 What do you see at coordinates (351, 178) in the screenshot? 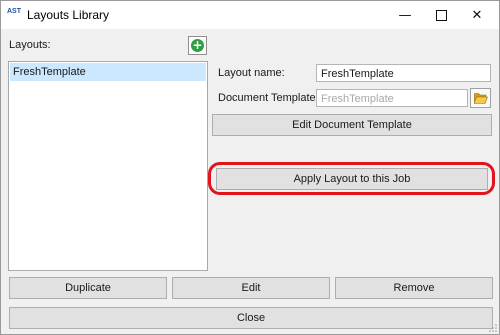
I see `apply-button-highlight` at bounding box center [351, 178].